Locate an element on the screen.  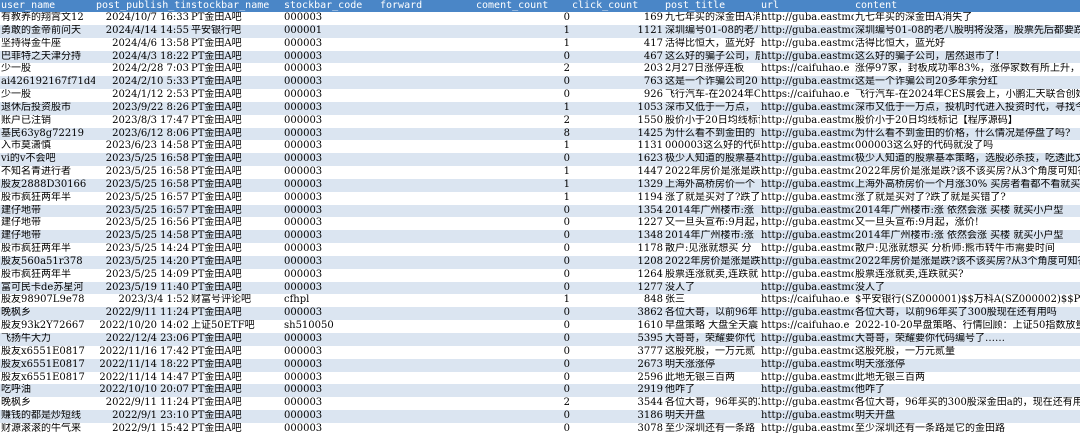
cell-click-count: 1121 is located at coordinates (617, 31).